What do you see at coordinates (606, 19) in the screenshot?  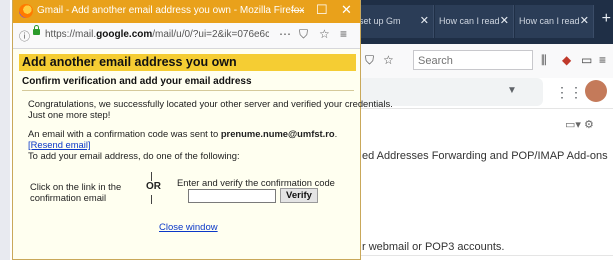 I see `new-tab-icon: +` at bounding box center [606, 19].